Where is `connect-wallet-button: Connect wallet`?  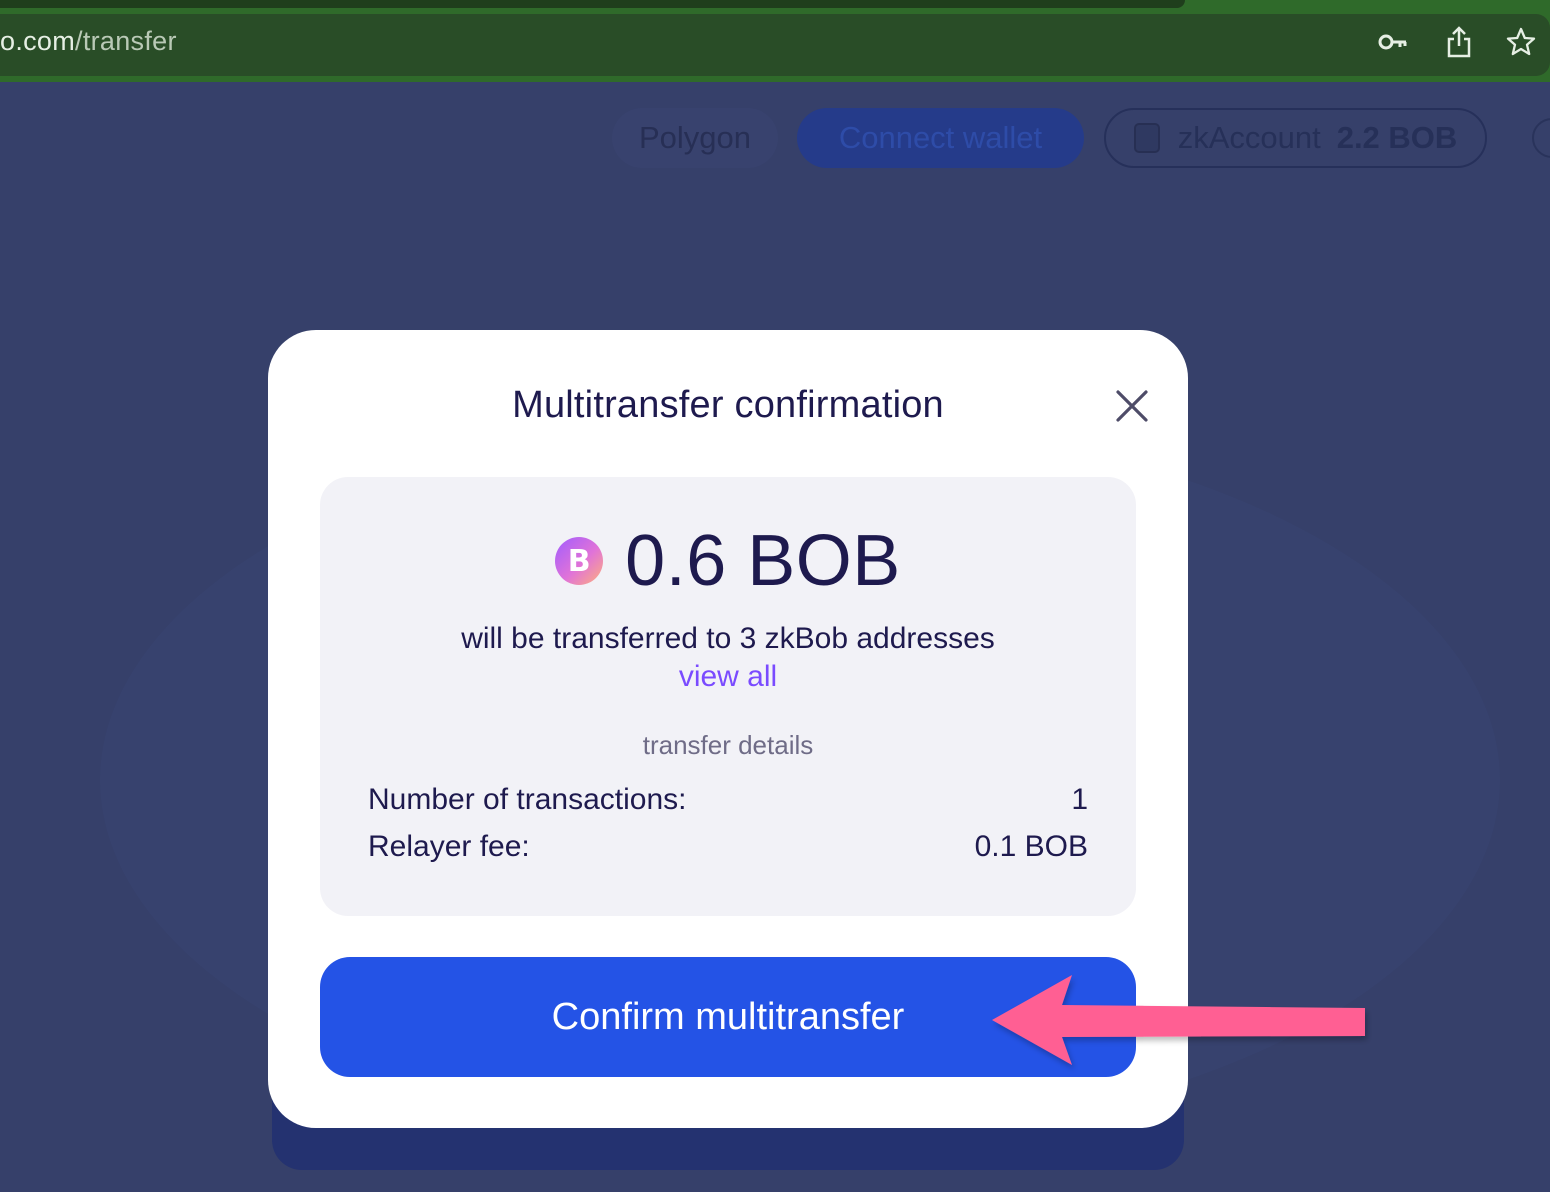 connect-wallet-button: Connect wallet is located at coordinates (940, 138).